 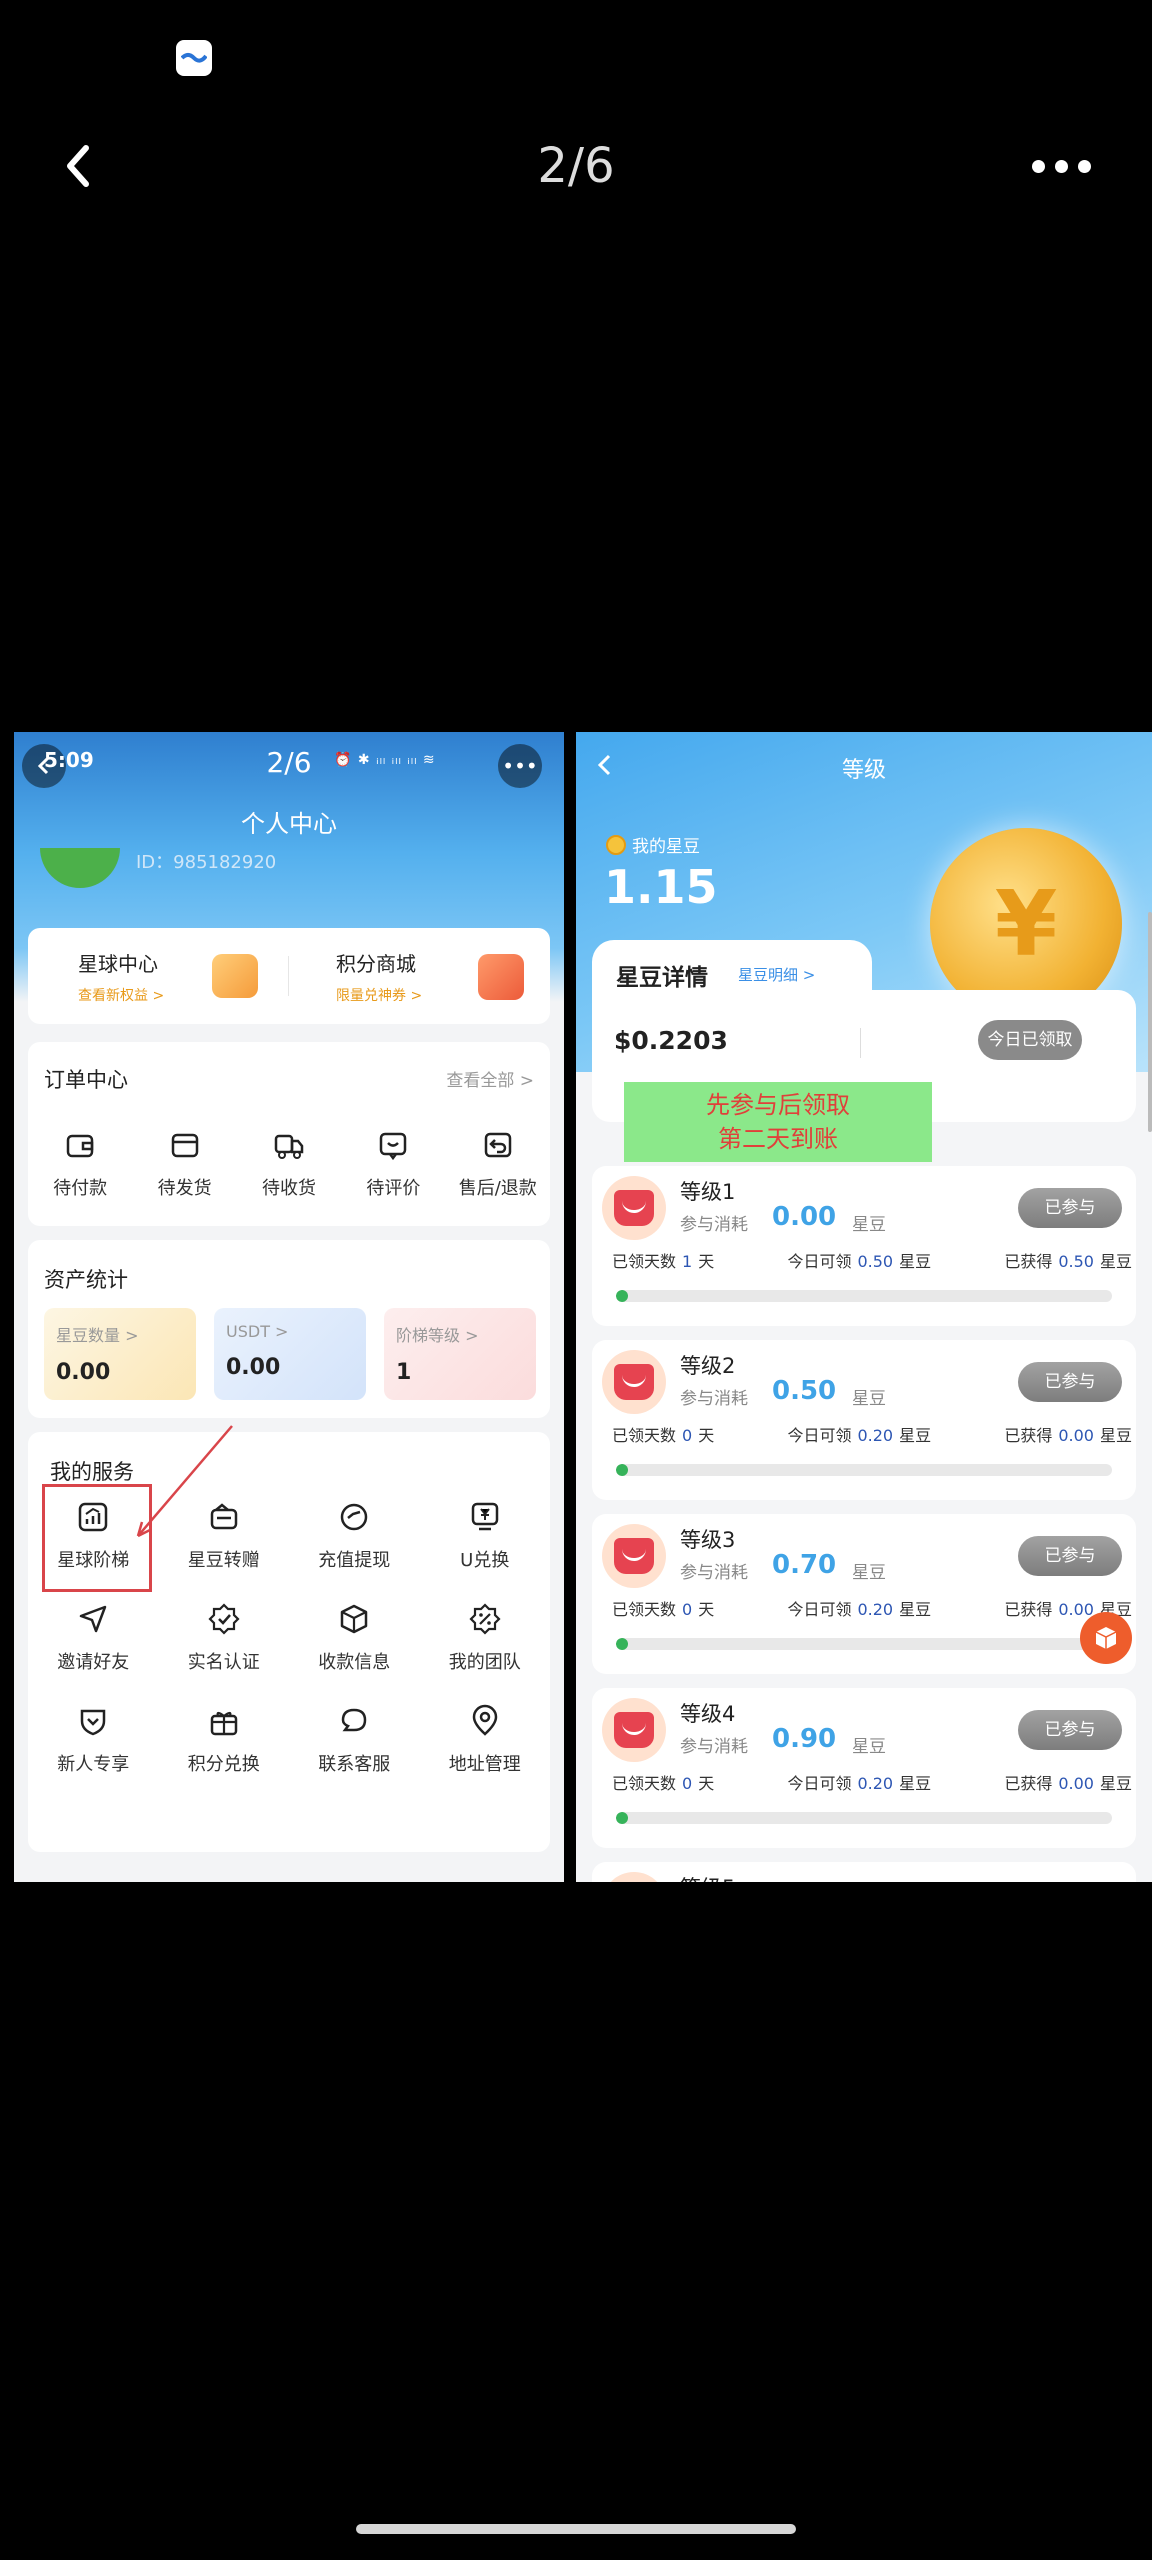 What do you see at coordinates (778, 1139) in the screenshot?
I see `note-line: 第二天到账` at bounding box center [778, 1139].